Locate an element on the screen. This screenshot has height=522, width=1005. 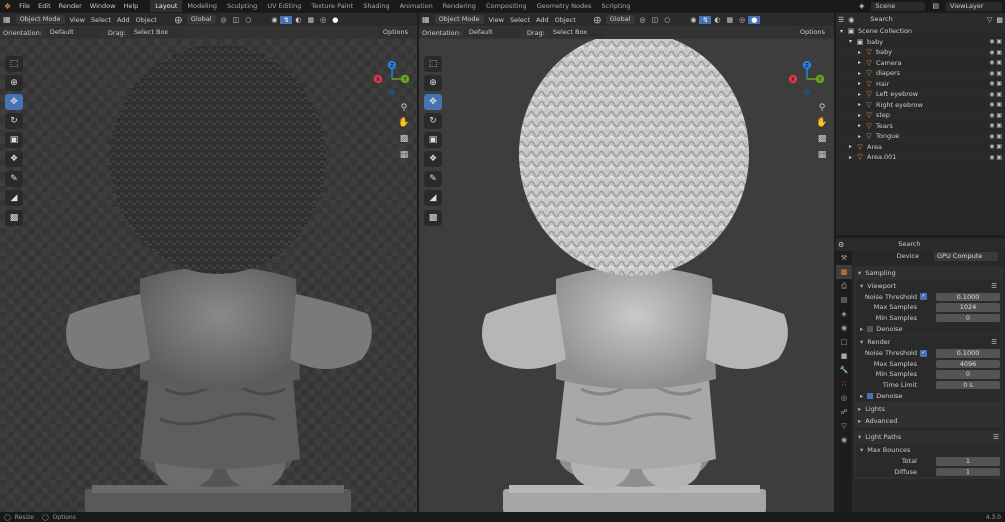
r-denoise-header: ▸ Denoise is located at coordinates (928, 396).